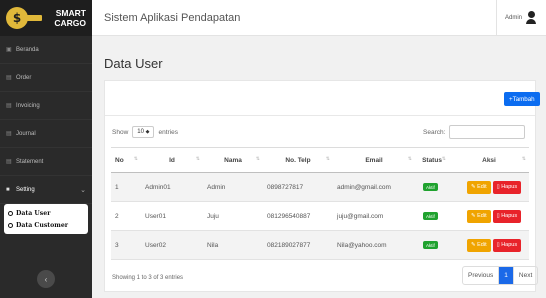 Image resolution: width=546 pixels, height=298 pixels. I want to click on column-header-email: Email ⇅, so click(374, 160).